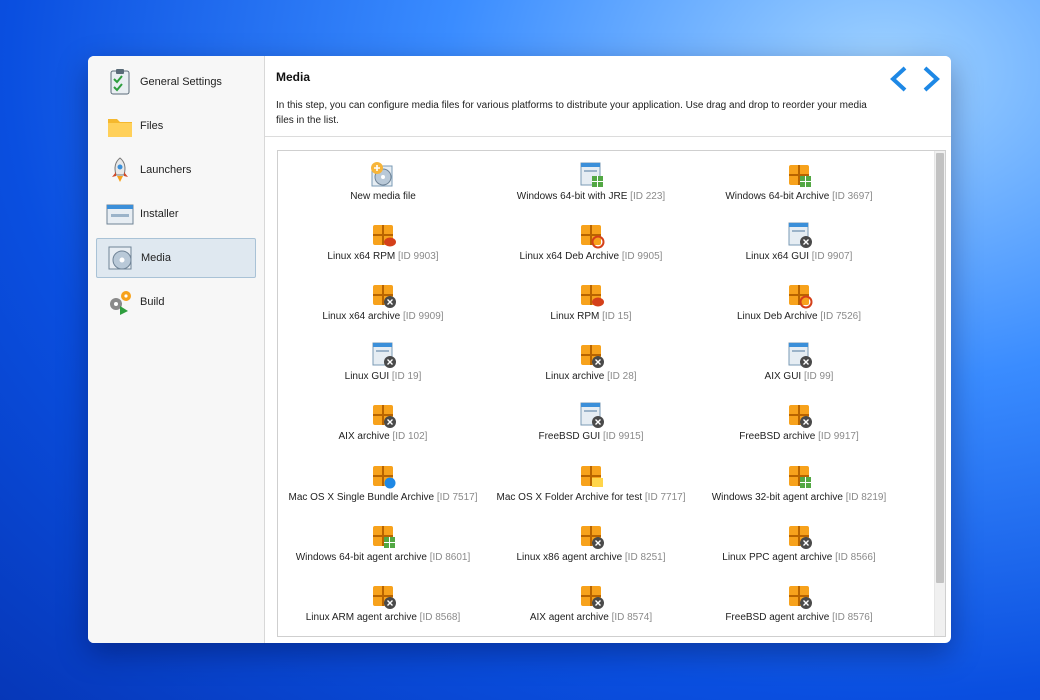 The height and width of the screenshot is (700, 1040). I want to click on media-file-item: Linux x64 GUI [ID 9907], so click(799, 244).